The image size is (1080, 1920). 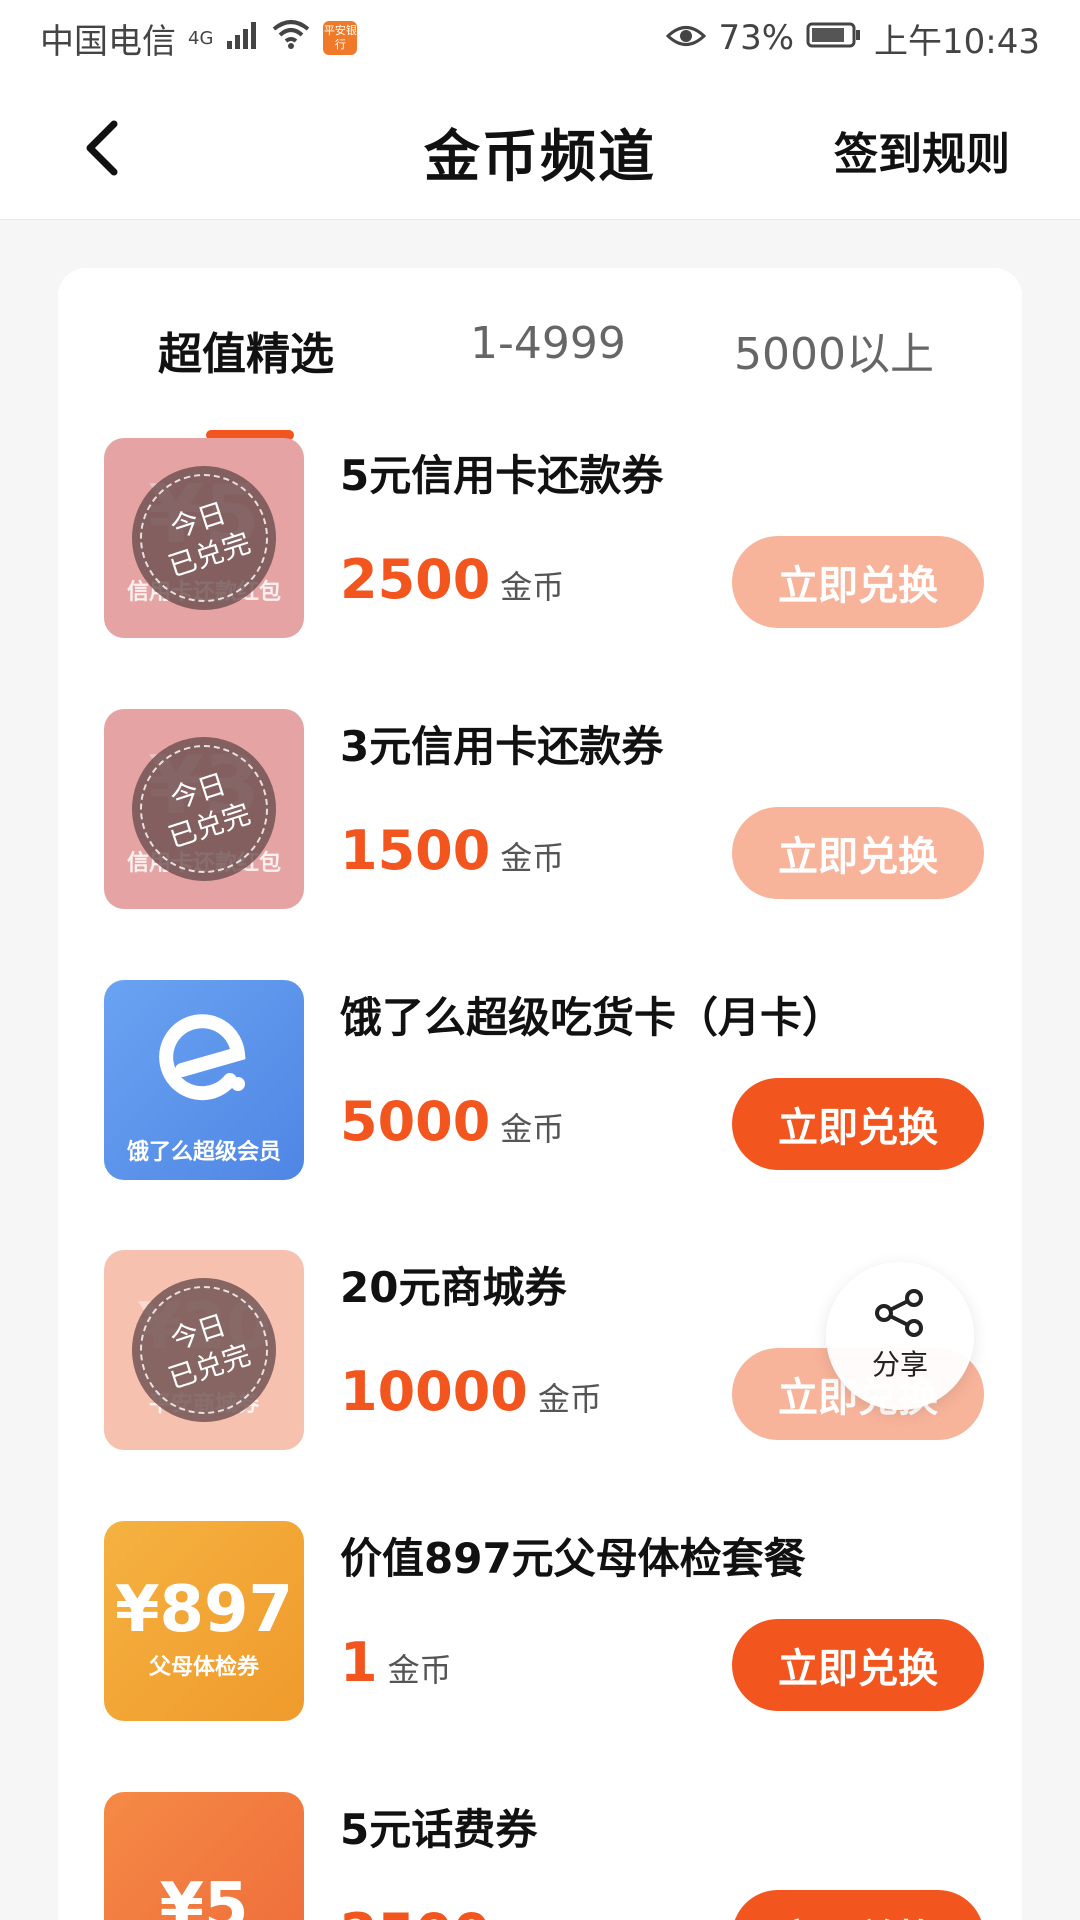 What do you see at coordinates (899, 1313) in the screenshot?
I see `share-icon` at bounding box center [899, 1313].